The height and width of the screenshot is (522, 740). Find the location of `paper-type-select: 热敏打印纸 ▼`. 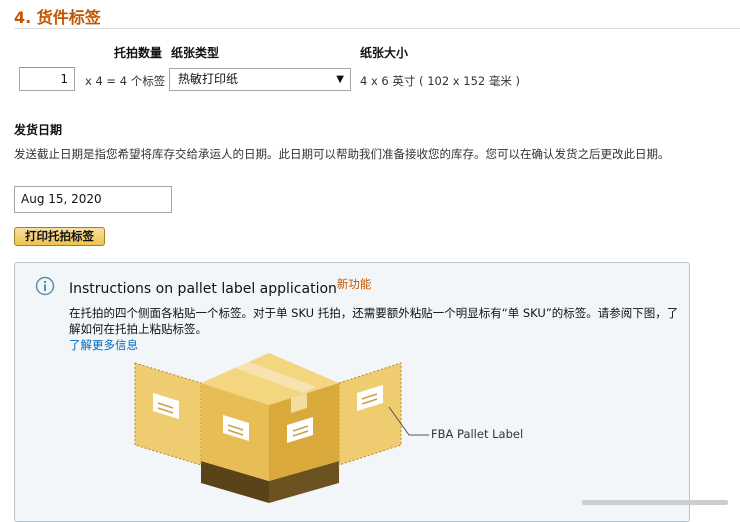

paper-type-select: 热敏打印纸 ▼ is located at coordinates (260, 79).